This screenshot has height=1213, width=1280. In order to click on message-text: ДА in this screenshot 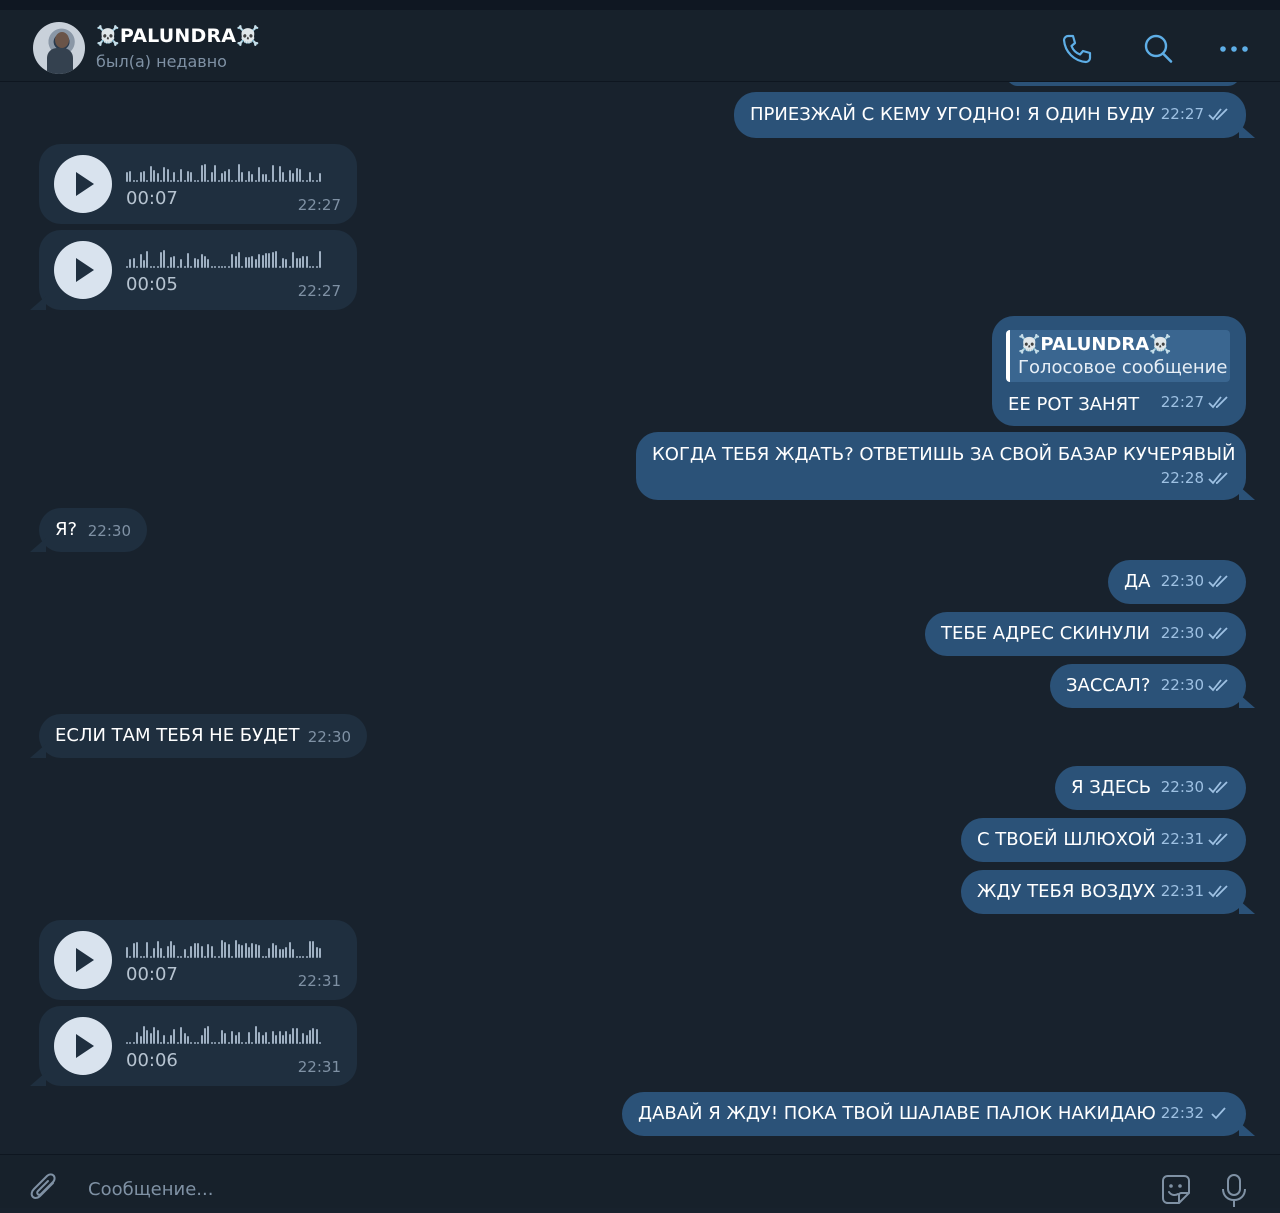, I will do `click(1137, 581)`.